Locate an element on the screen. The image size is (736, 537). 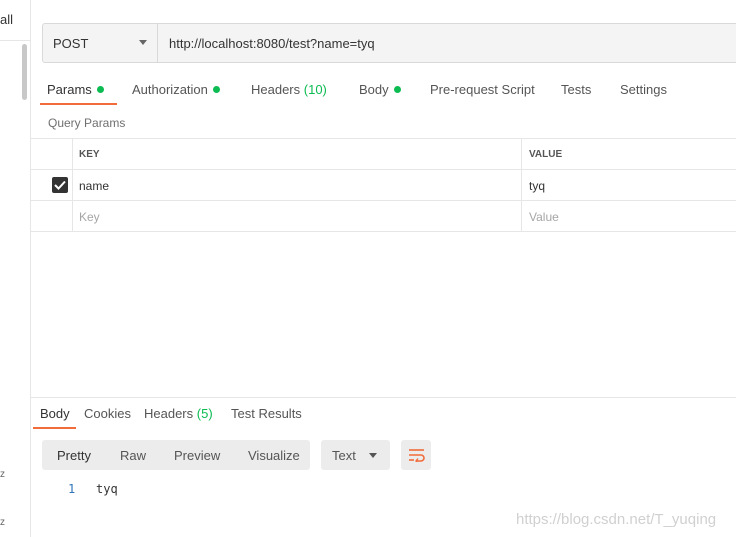
table-row: name tyq is located at coordinates (383, 184).